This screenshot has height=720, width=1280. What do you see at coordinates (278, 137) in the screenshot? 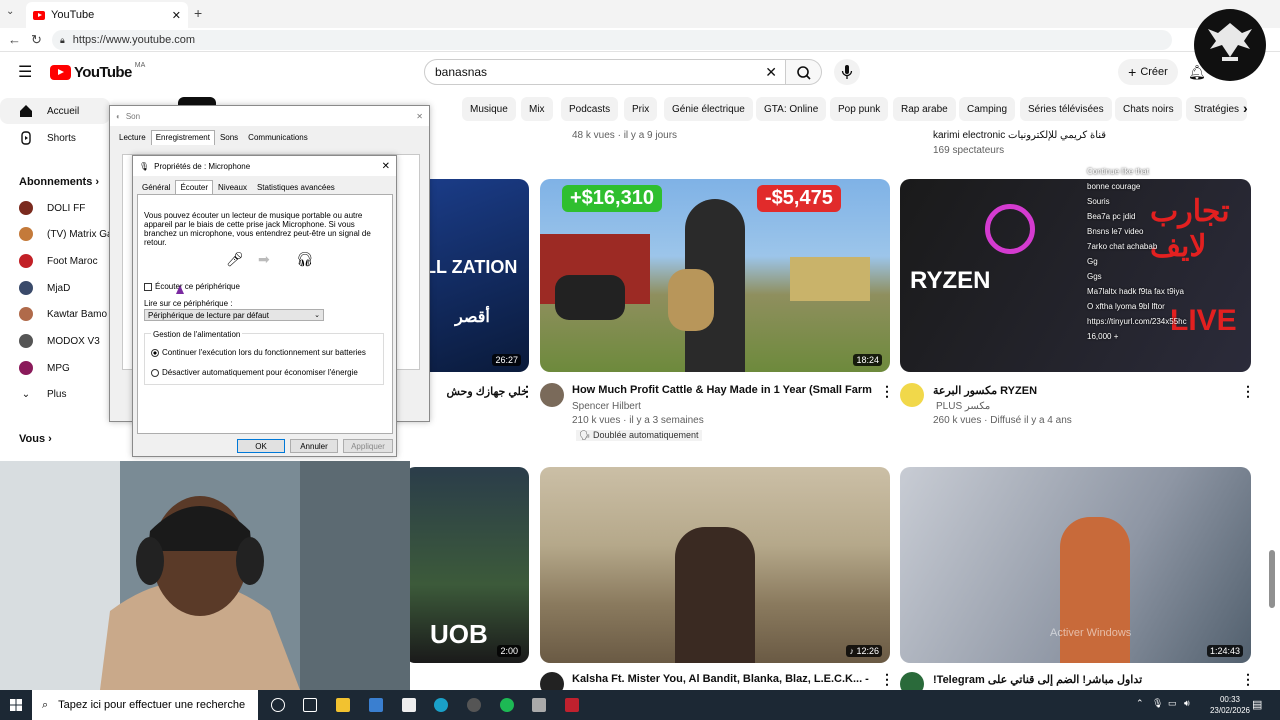
I see `tab-communications: Communications` at bounding box center [278, 137].